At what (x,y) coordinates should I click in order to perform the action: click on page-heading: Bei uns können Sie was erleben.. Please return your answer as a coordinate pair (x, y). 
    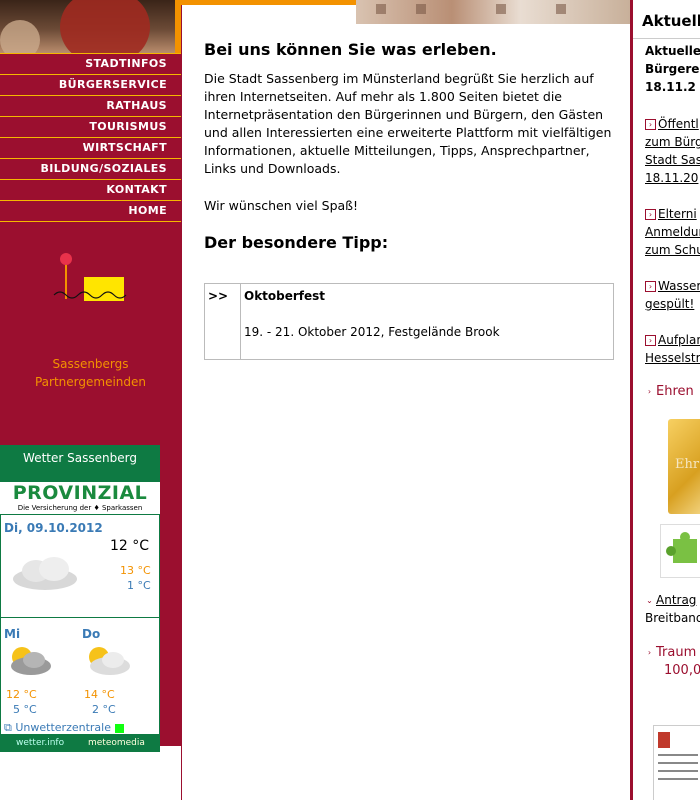
    Looking at the image, I should click on (350, 49).